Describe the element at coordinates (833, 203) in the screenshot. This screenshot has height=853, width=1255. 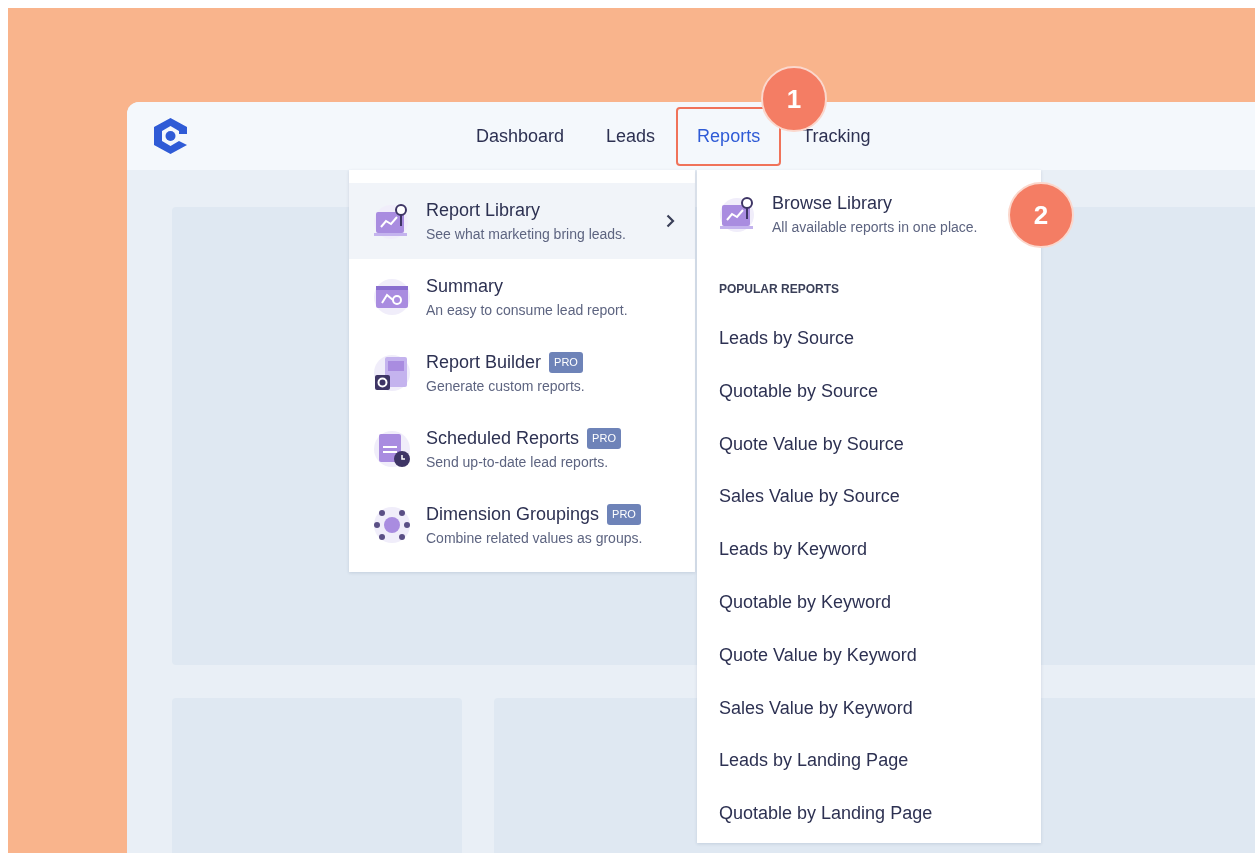
I see `menu-item-title: Browse Library` at that location.